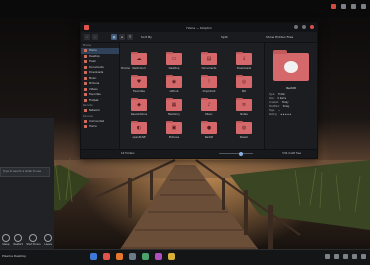 Image resolution: width=370 pixels, height=265 pixels. What do you see at coordinates (174, 137) in the screenshot?
I see `folder-label: Pictures` at bounding box center [174, 137].